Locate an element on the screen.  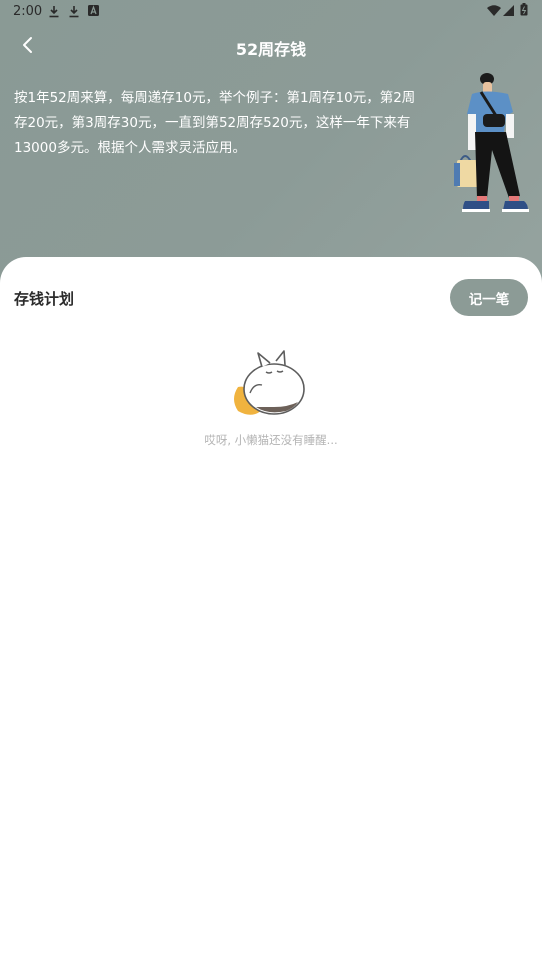
wifi-icon is located at coordinates (494, 10).